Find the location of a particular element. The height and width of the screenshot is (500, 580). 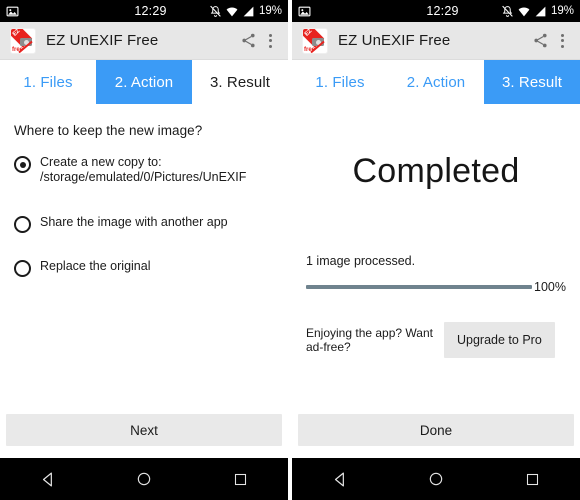

radio-button-selected-icon is located at coordinates (22, 164).